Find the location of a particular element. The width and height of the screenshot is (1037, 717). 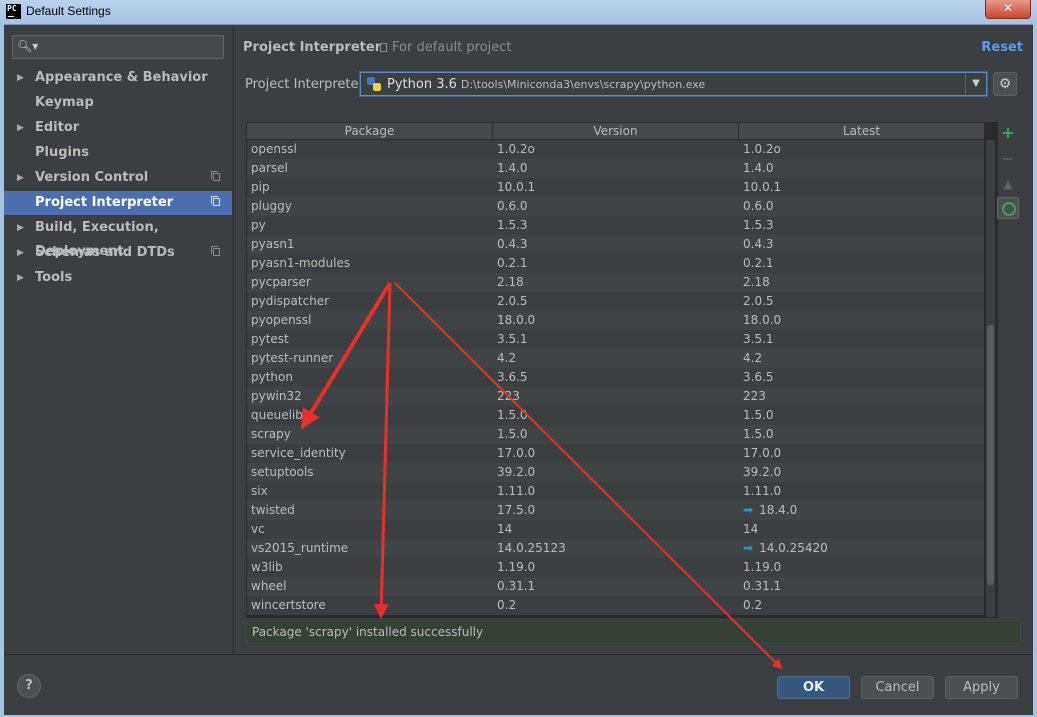

table-row: w3lib 1.19.0 1.19.0 is located at coordinates (615, 567).